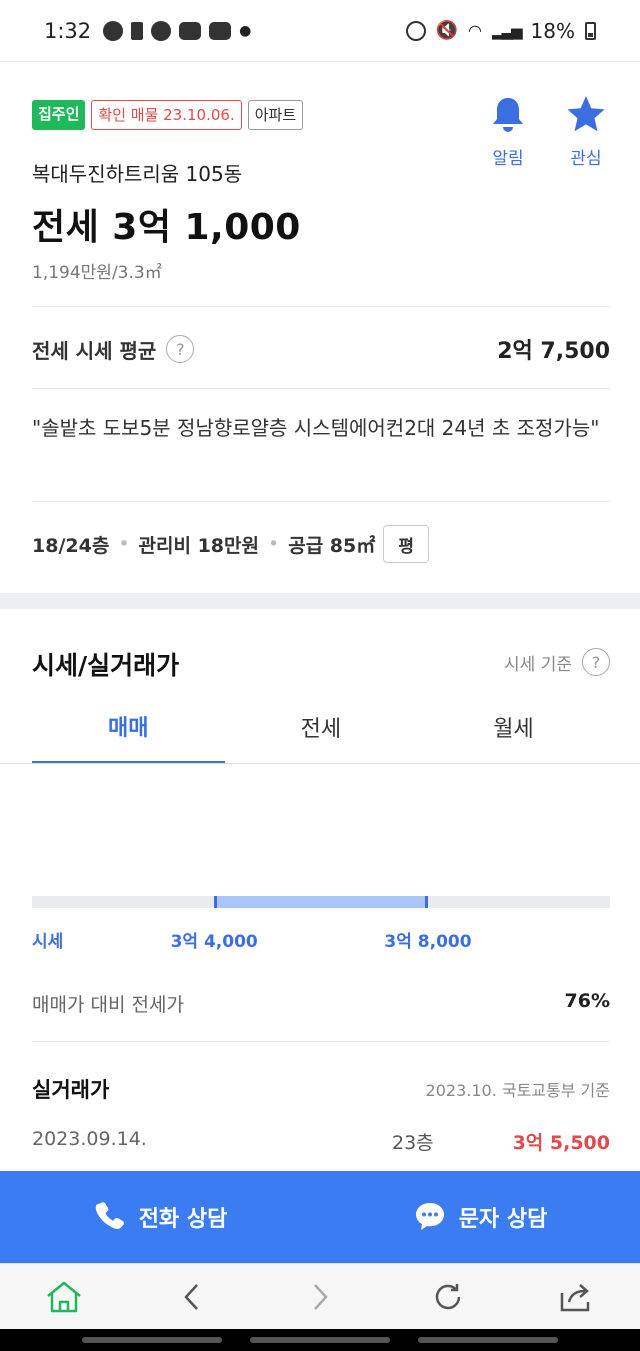 The height and width of the screenshot is (1351, 640). Describe the element at coordinates (320, 31) in the screenshot. I see `status-bar: 1:32 ● 🔇 ◠ ▂▃▅ 18%` at that location.